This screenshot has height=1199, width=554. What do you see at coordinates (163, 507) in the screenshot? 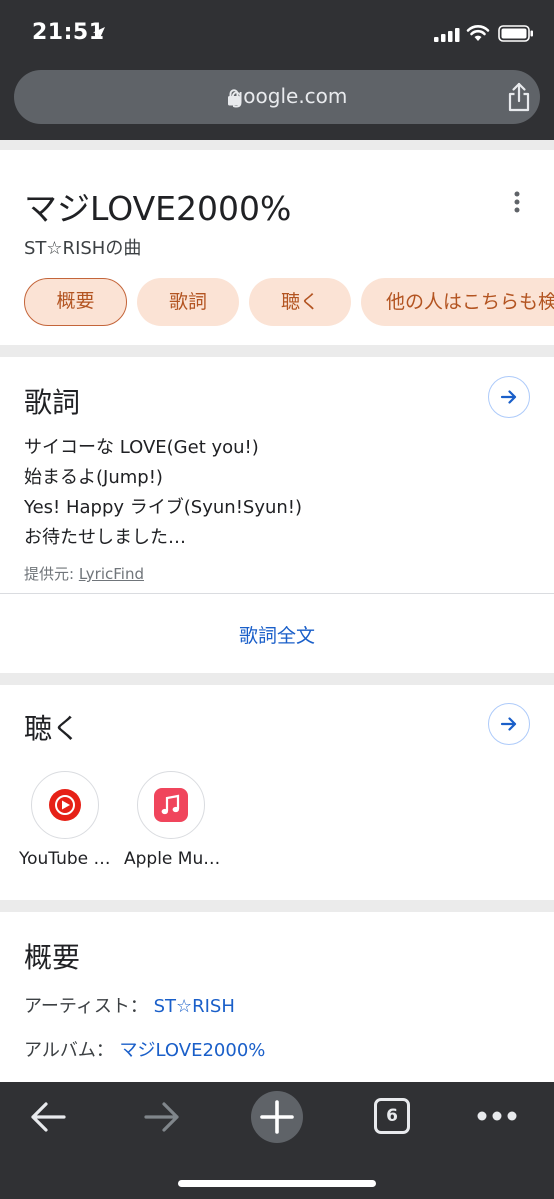
I see `lyric-line: Yes! Happy ライブ(Syun!Syun!)` at bounding box center [163, 507].